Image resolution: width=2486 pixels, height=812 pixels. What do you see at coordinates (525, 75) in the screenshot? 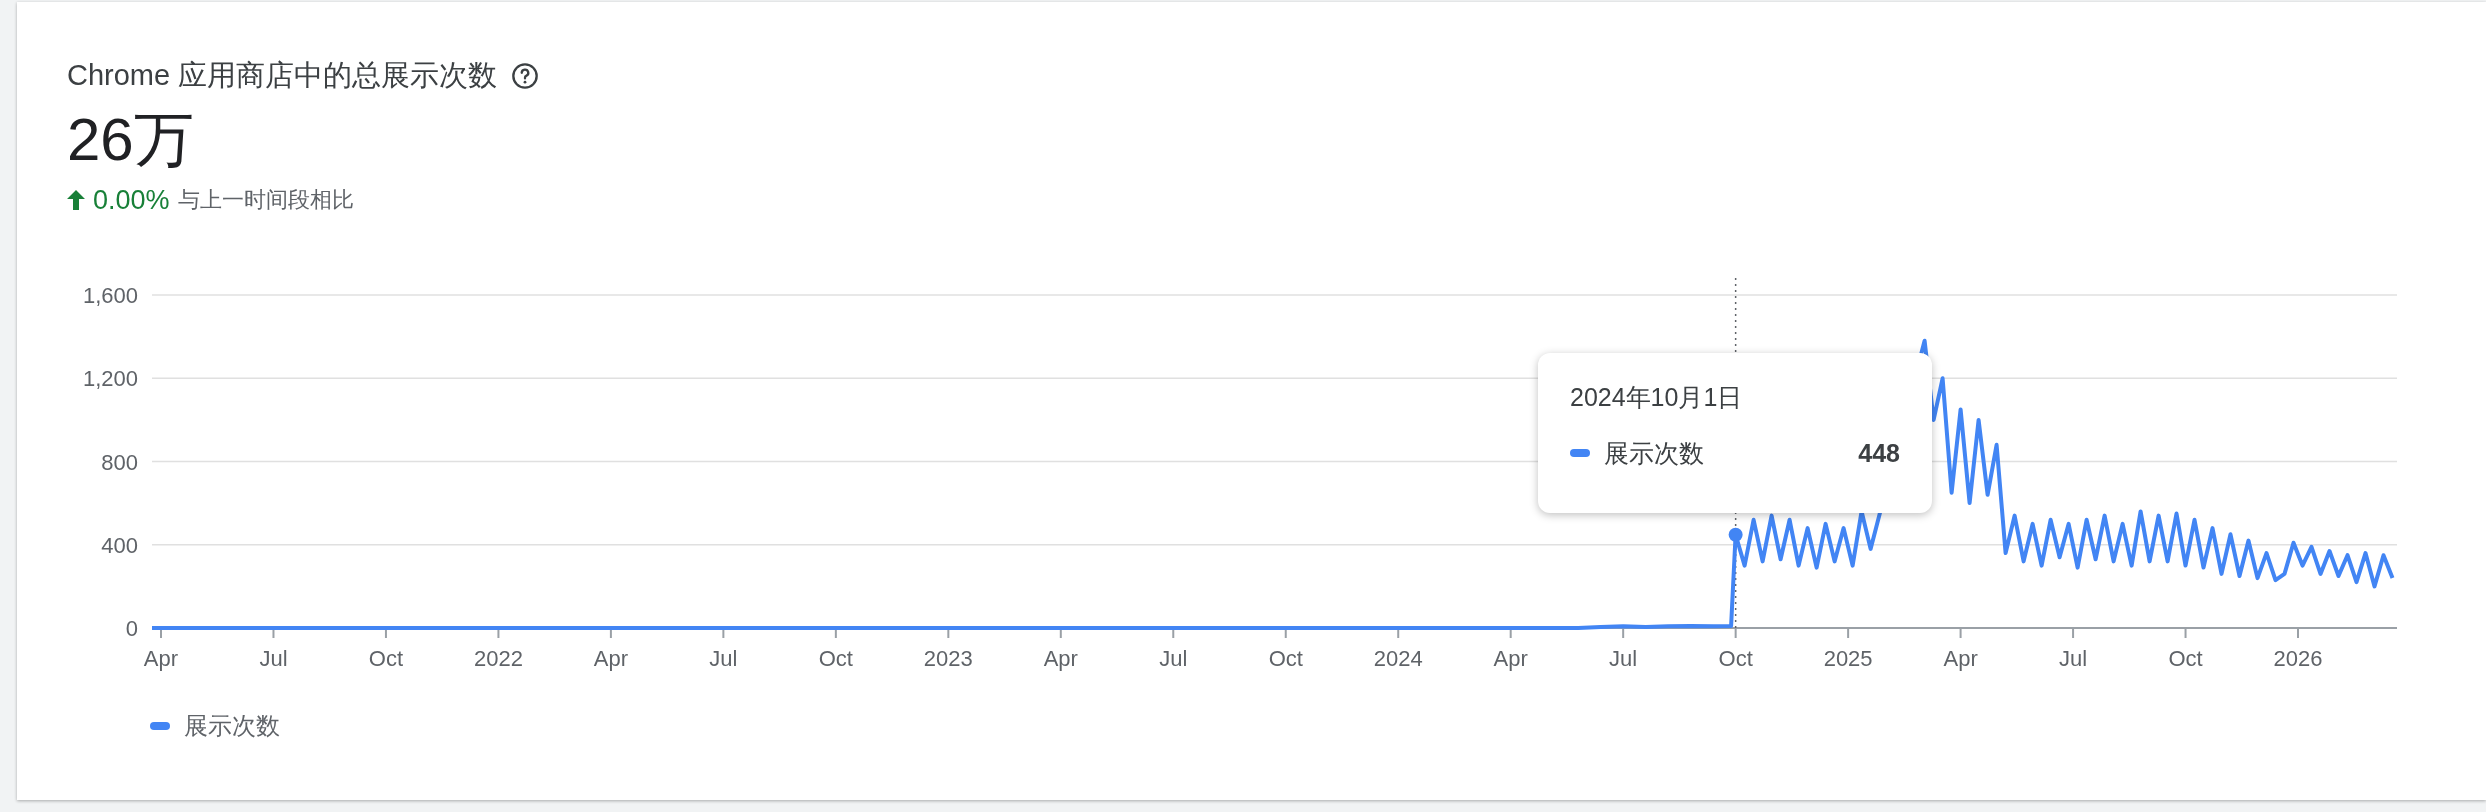
I see `help-icon` at bounding box center [525, 75].